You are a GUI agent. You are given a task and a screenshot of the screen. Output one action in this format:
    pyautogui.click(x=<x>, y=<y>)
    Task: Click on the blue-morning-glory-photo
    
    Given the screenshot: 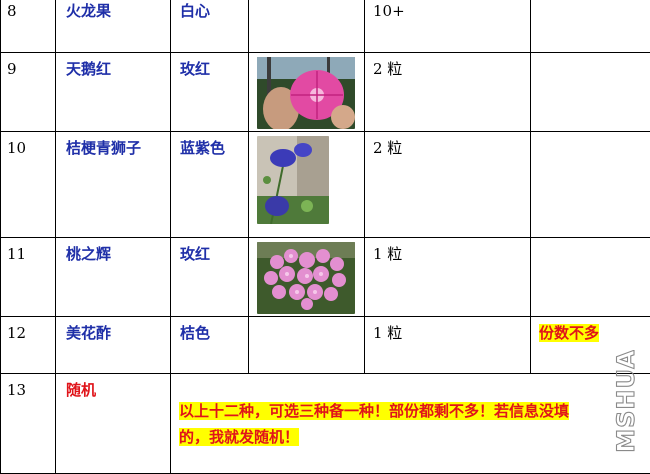 What is the action you would take?
    pyautogui.click(x=293, y=180)
    